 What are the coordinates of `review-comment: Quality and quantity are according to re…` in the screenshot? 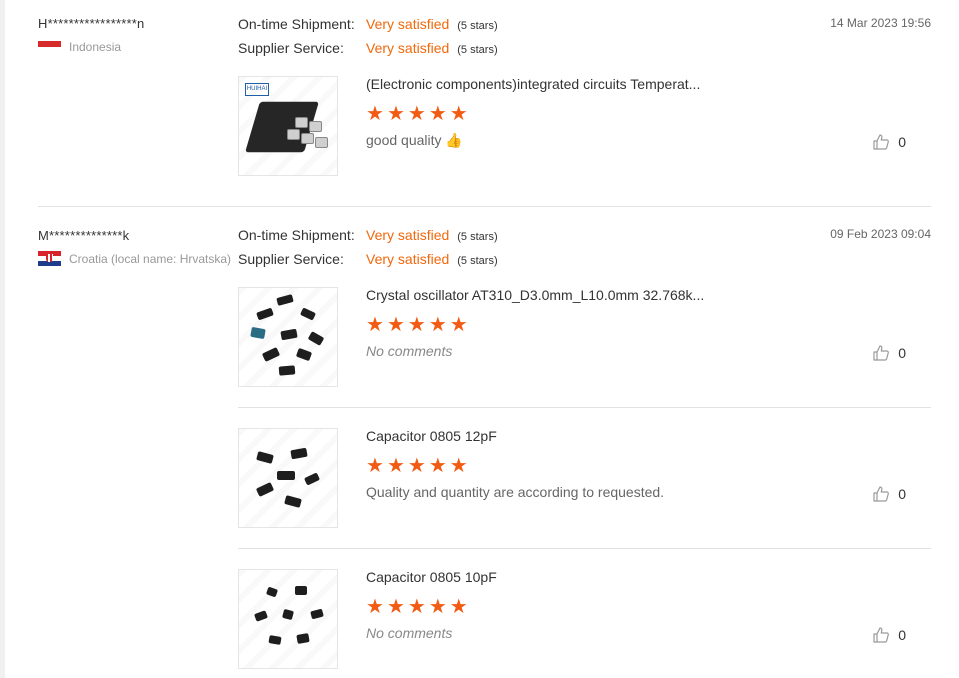 It's located at (515, 492).